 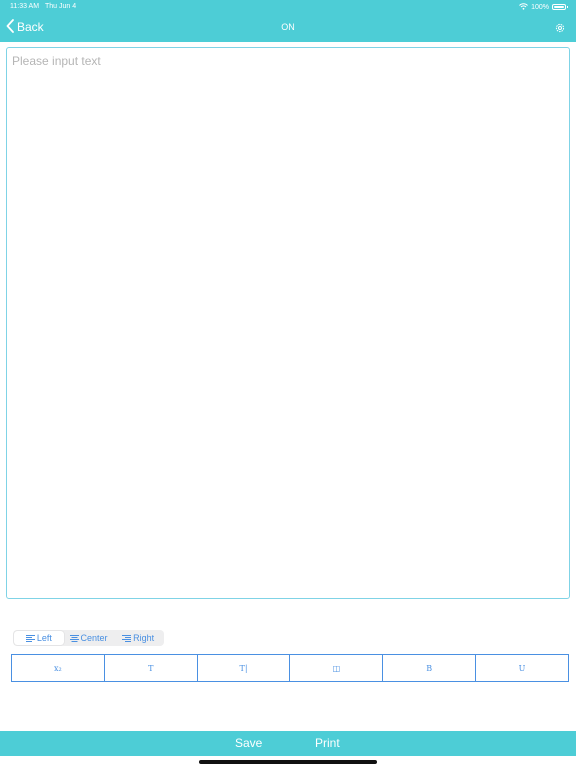 I want to click on gear-icon, so click(x=560, y=29).